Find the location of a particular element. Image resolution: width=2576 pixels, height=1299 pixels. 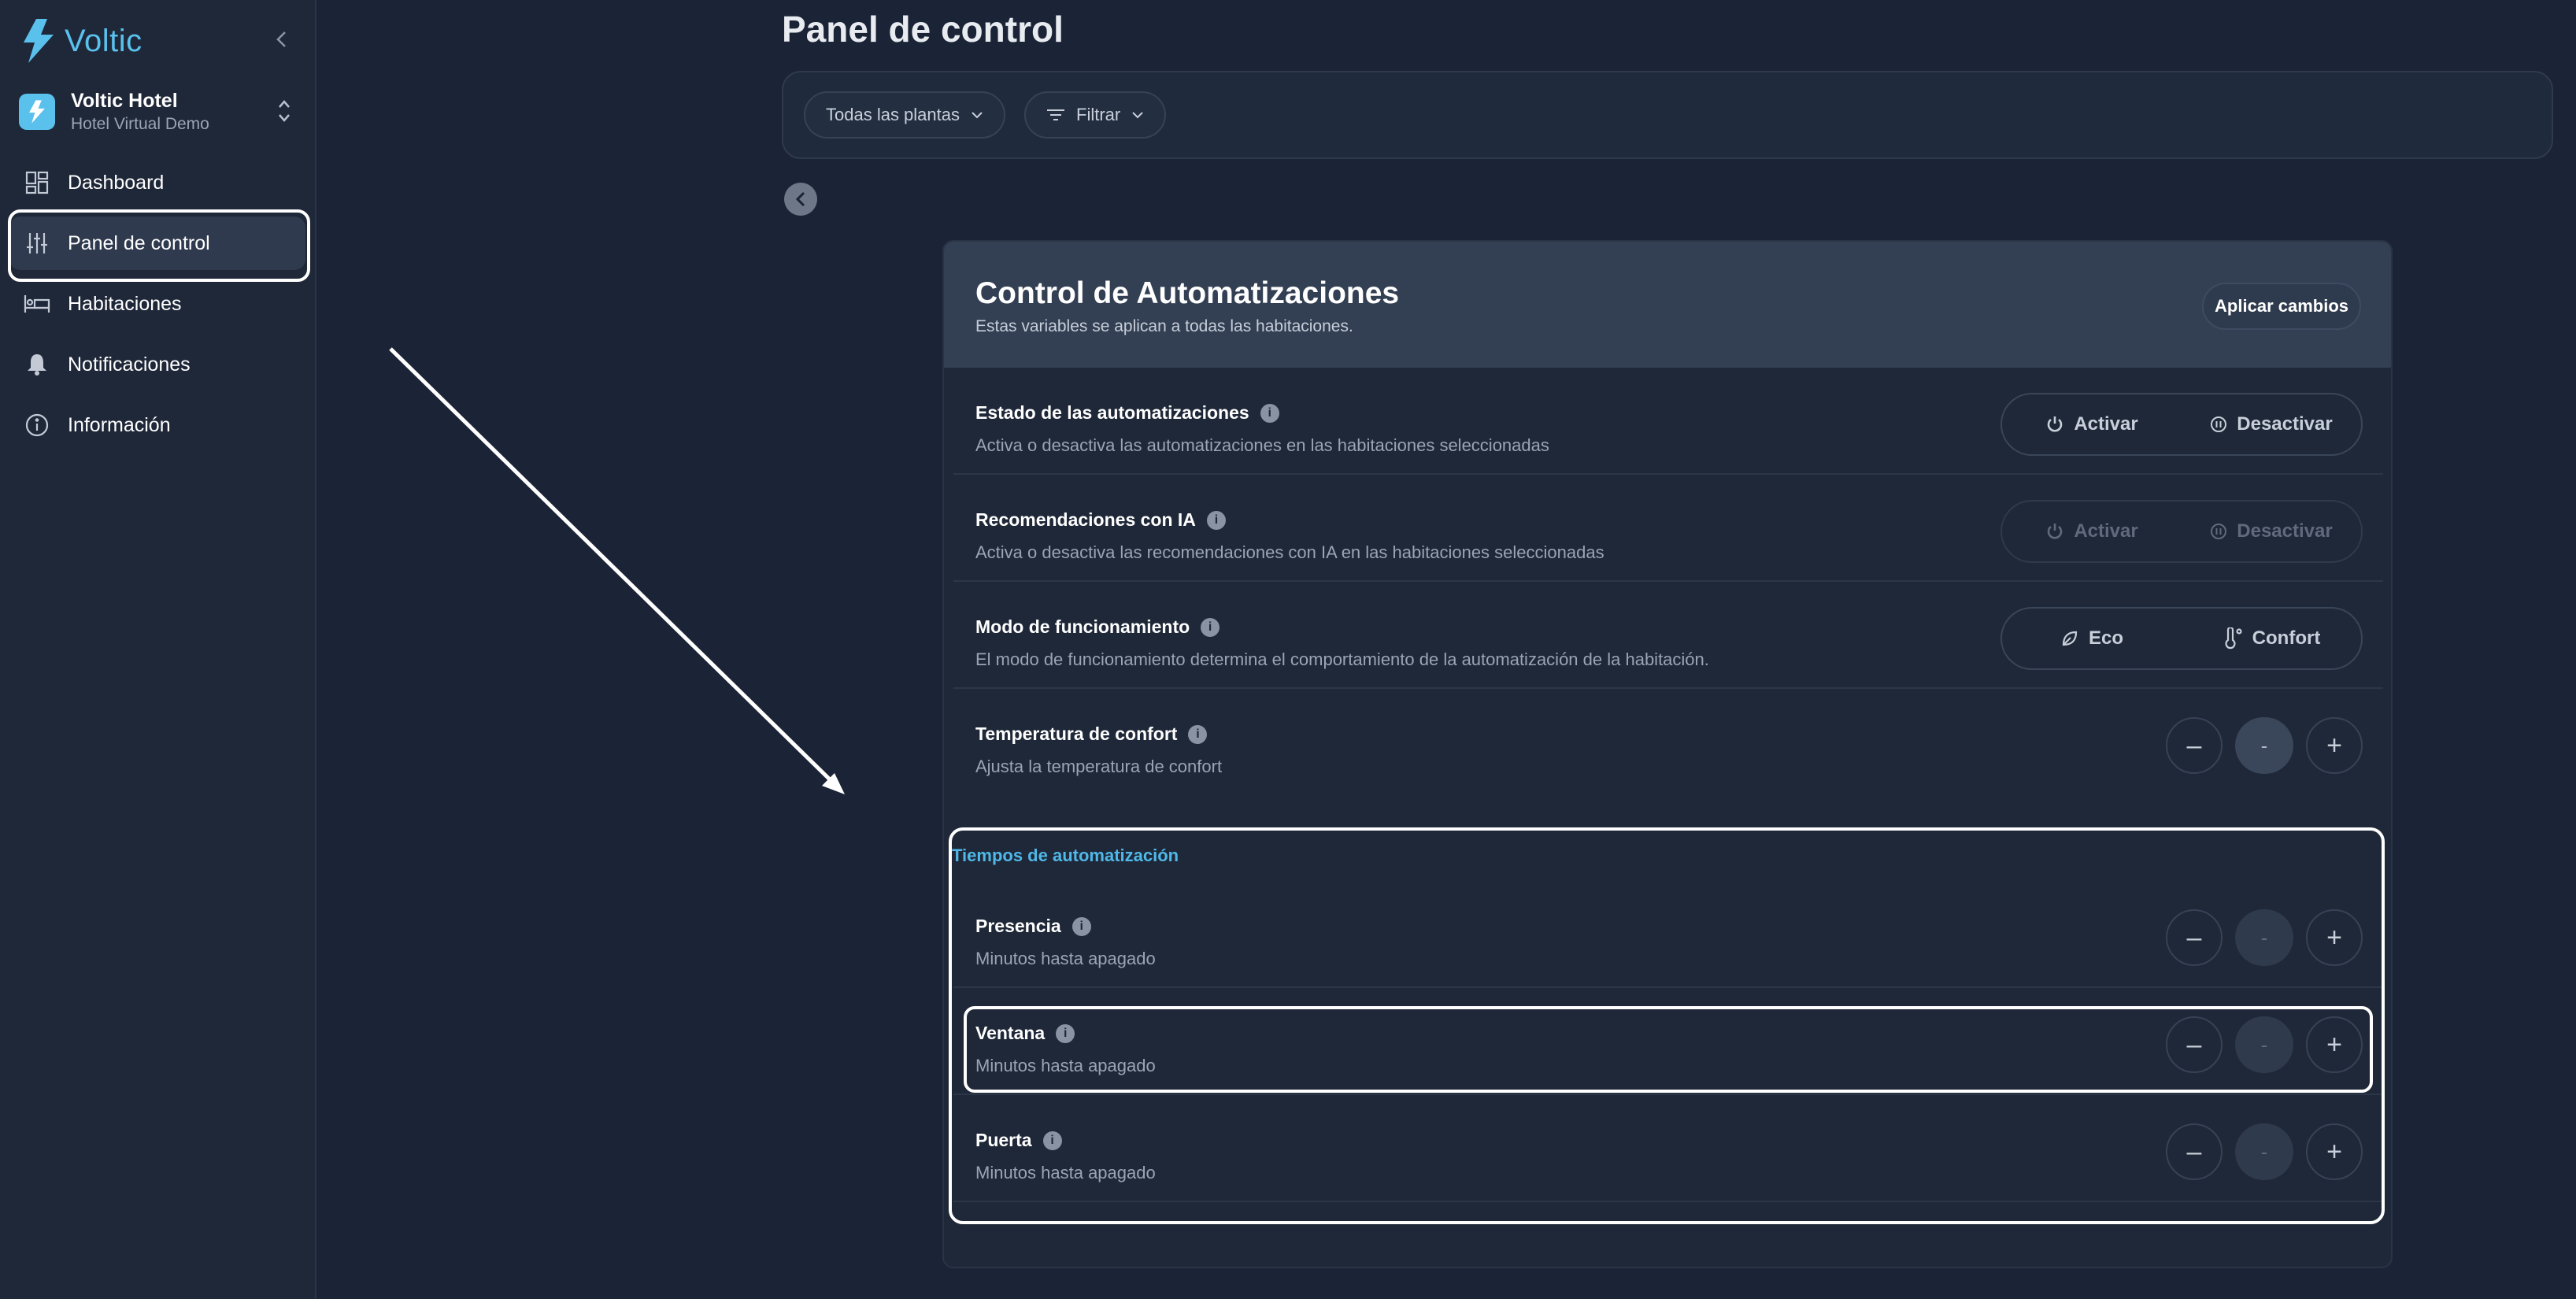

back-button is located at coordinates (800, 199).